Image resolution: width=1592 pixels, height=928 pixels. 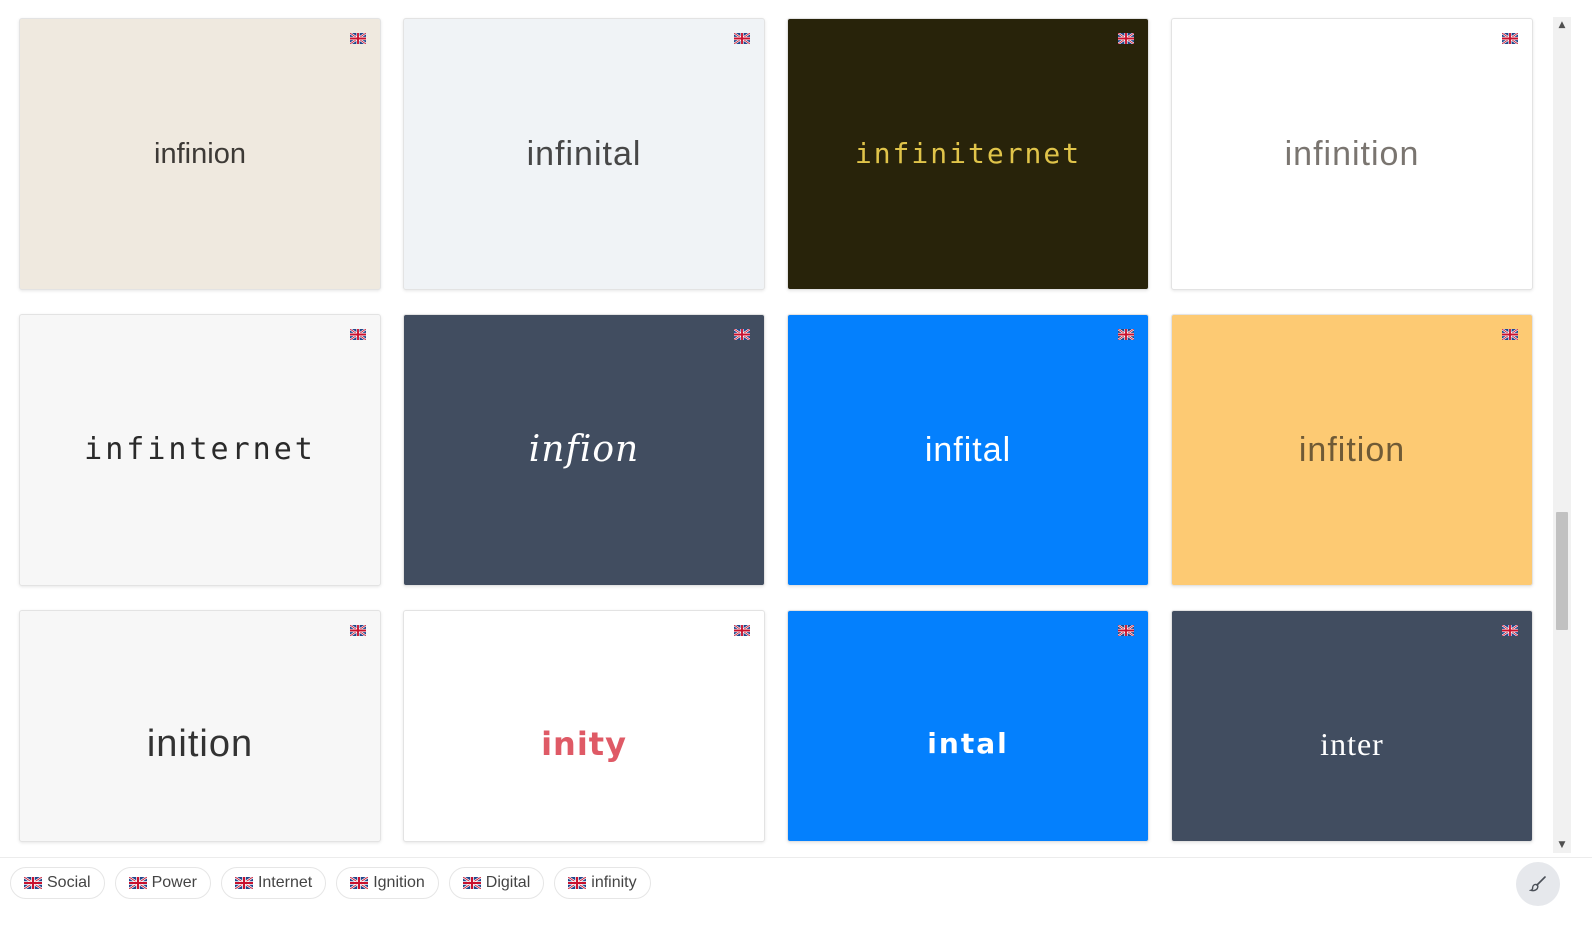 What do you see at coordinates (614, 882) in the screenshot?
I see `keyword-tag-label: infinity` at bounding box center [614, 882].